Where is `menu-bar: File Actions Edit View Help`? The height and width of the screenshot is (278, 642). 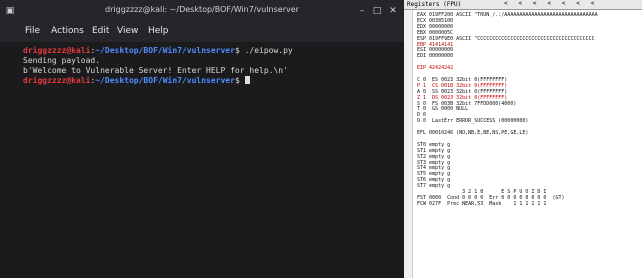
menu-bar: File Actions Edit View Help is located at coordinates (202, 32).